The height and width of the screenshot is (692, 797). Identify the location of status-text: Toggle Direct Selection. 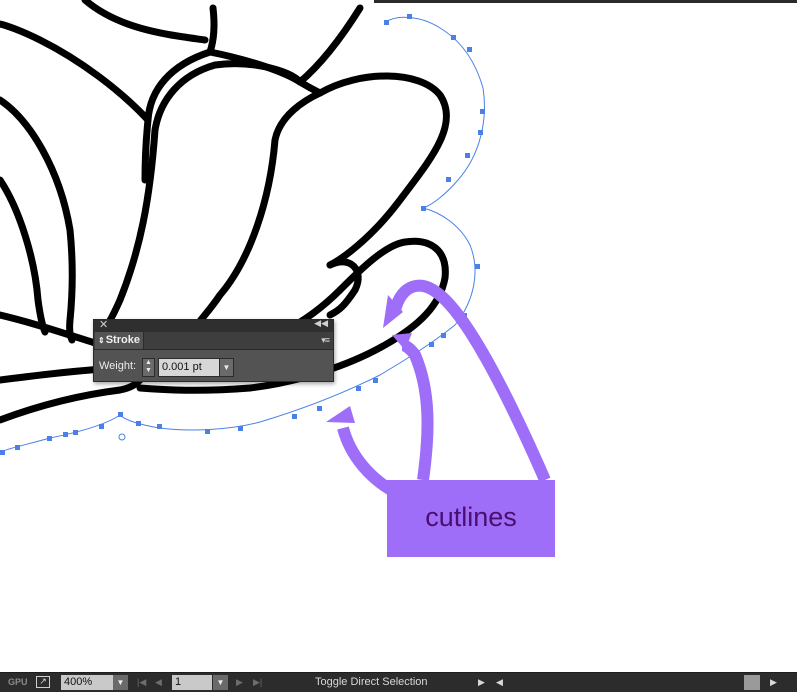
(371, 682).